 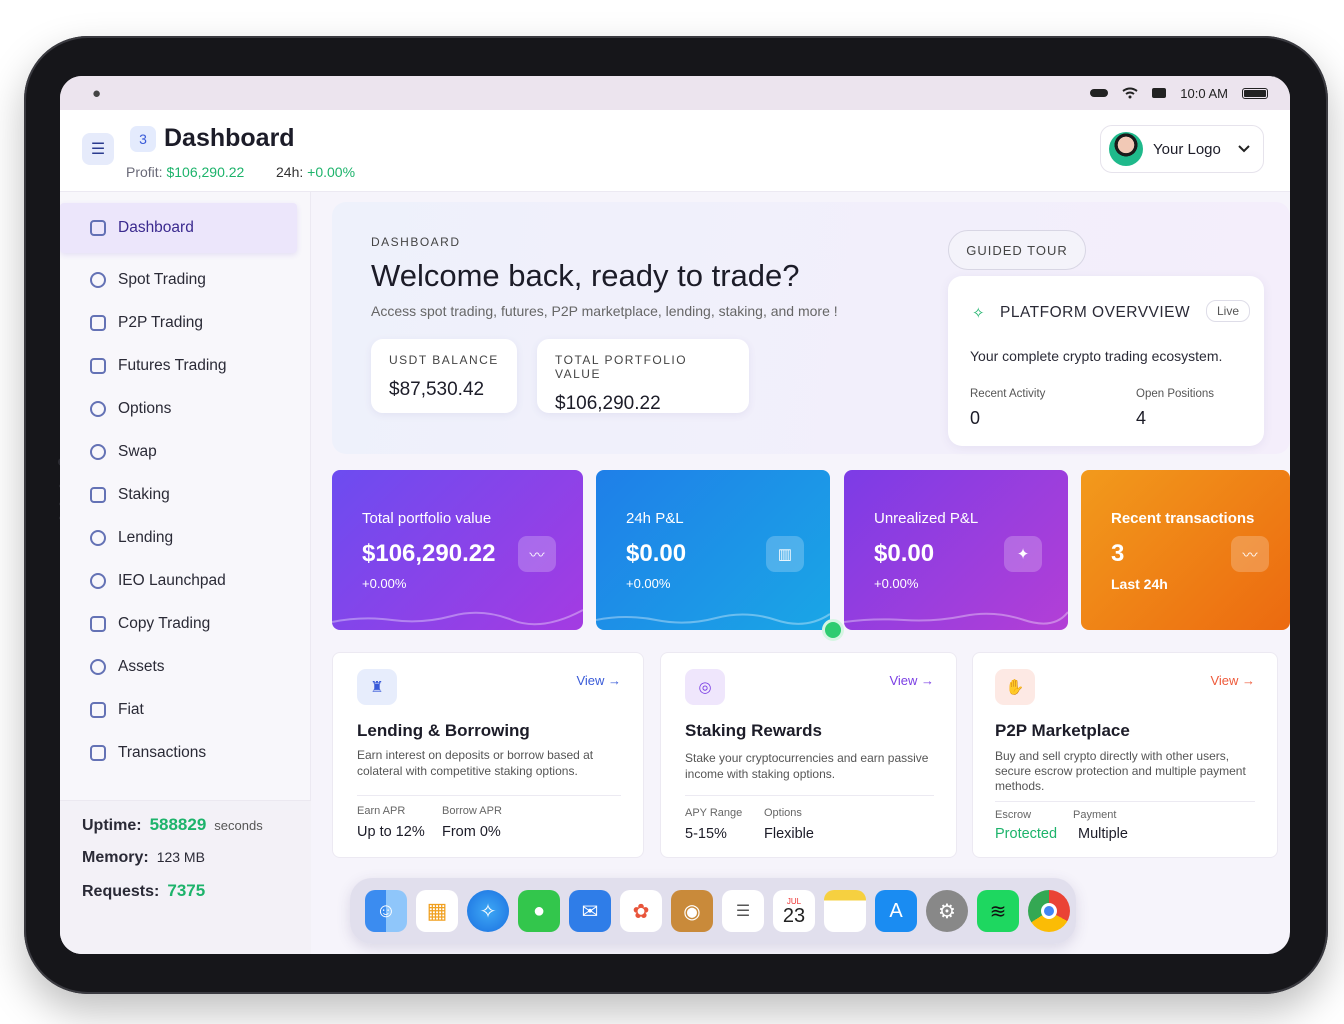 What do you see at coordinates (146, 537) in the screenshot?
I see `sidebar-item-label: Lending` at bounding box center [146, 537].